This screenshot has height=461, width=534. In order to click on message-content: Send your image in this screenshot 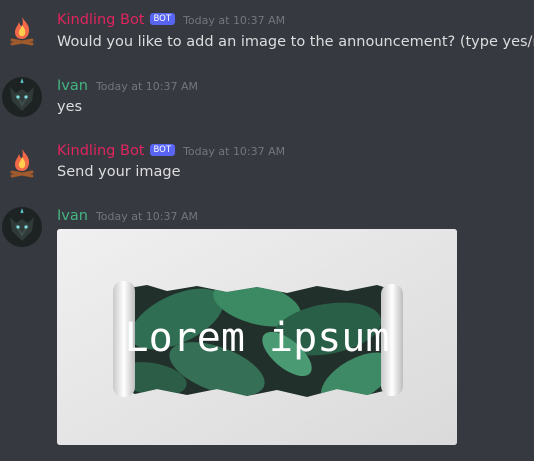, I will do `click(119, 172)`.